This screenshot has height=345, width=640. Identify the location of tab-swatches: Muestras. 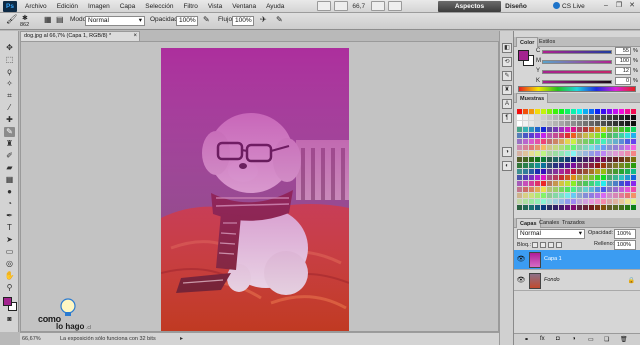
(532, 98).